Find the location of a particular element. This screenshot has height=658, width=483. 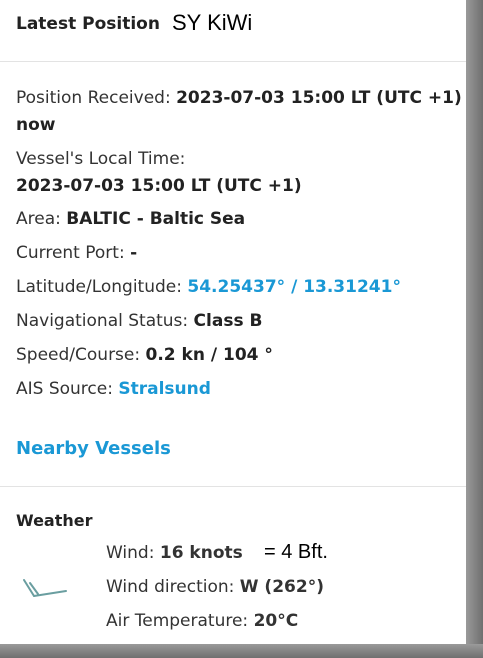

wind-label: Wind: is located at coordinates (130, 553).